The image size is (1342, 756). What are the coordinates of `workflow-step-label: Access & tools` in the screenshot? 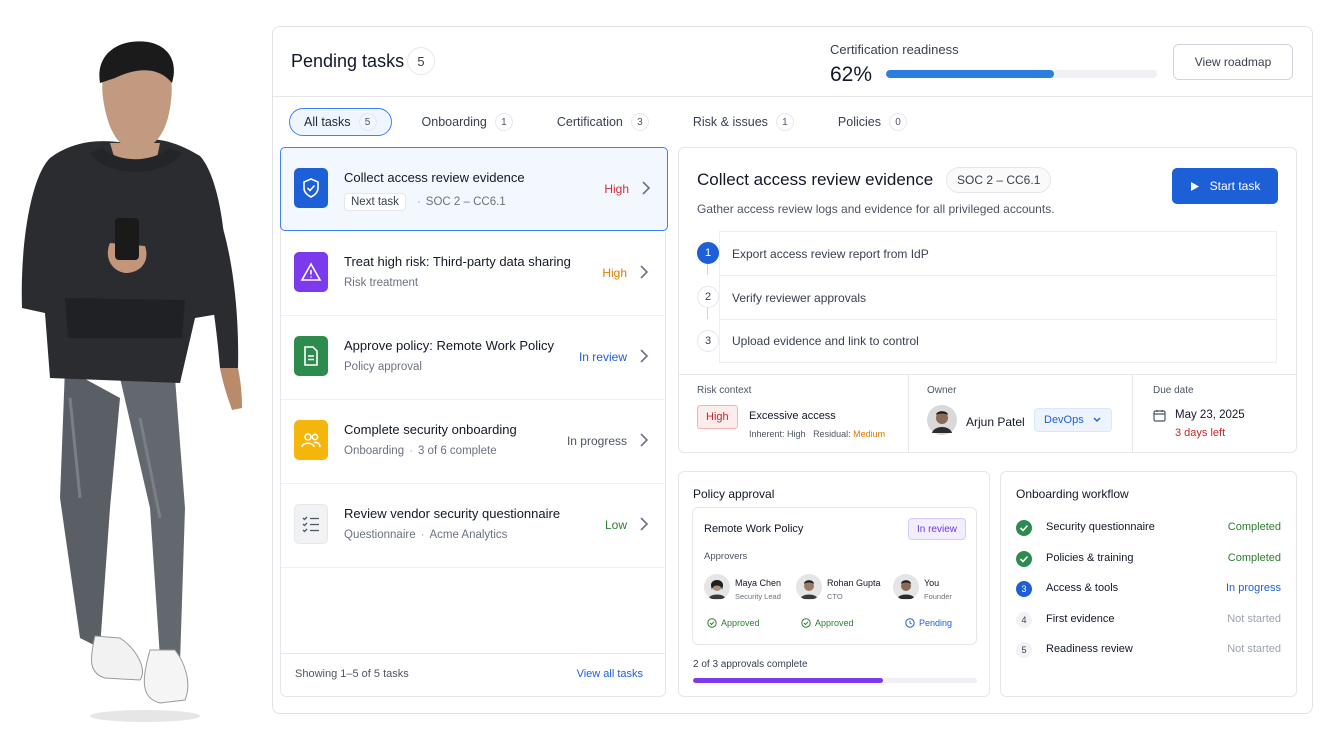 It's located at (1082, 588).